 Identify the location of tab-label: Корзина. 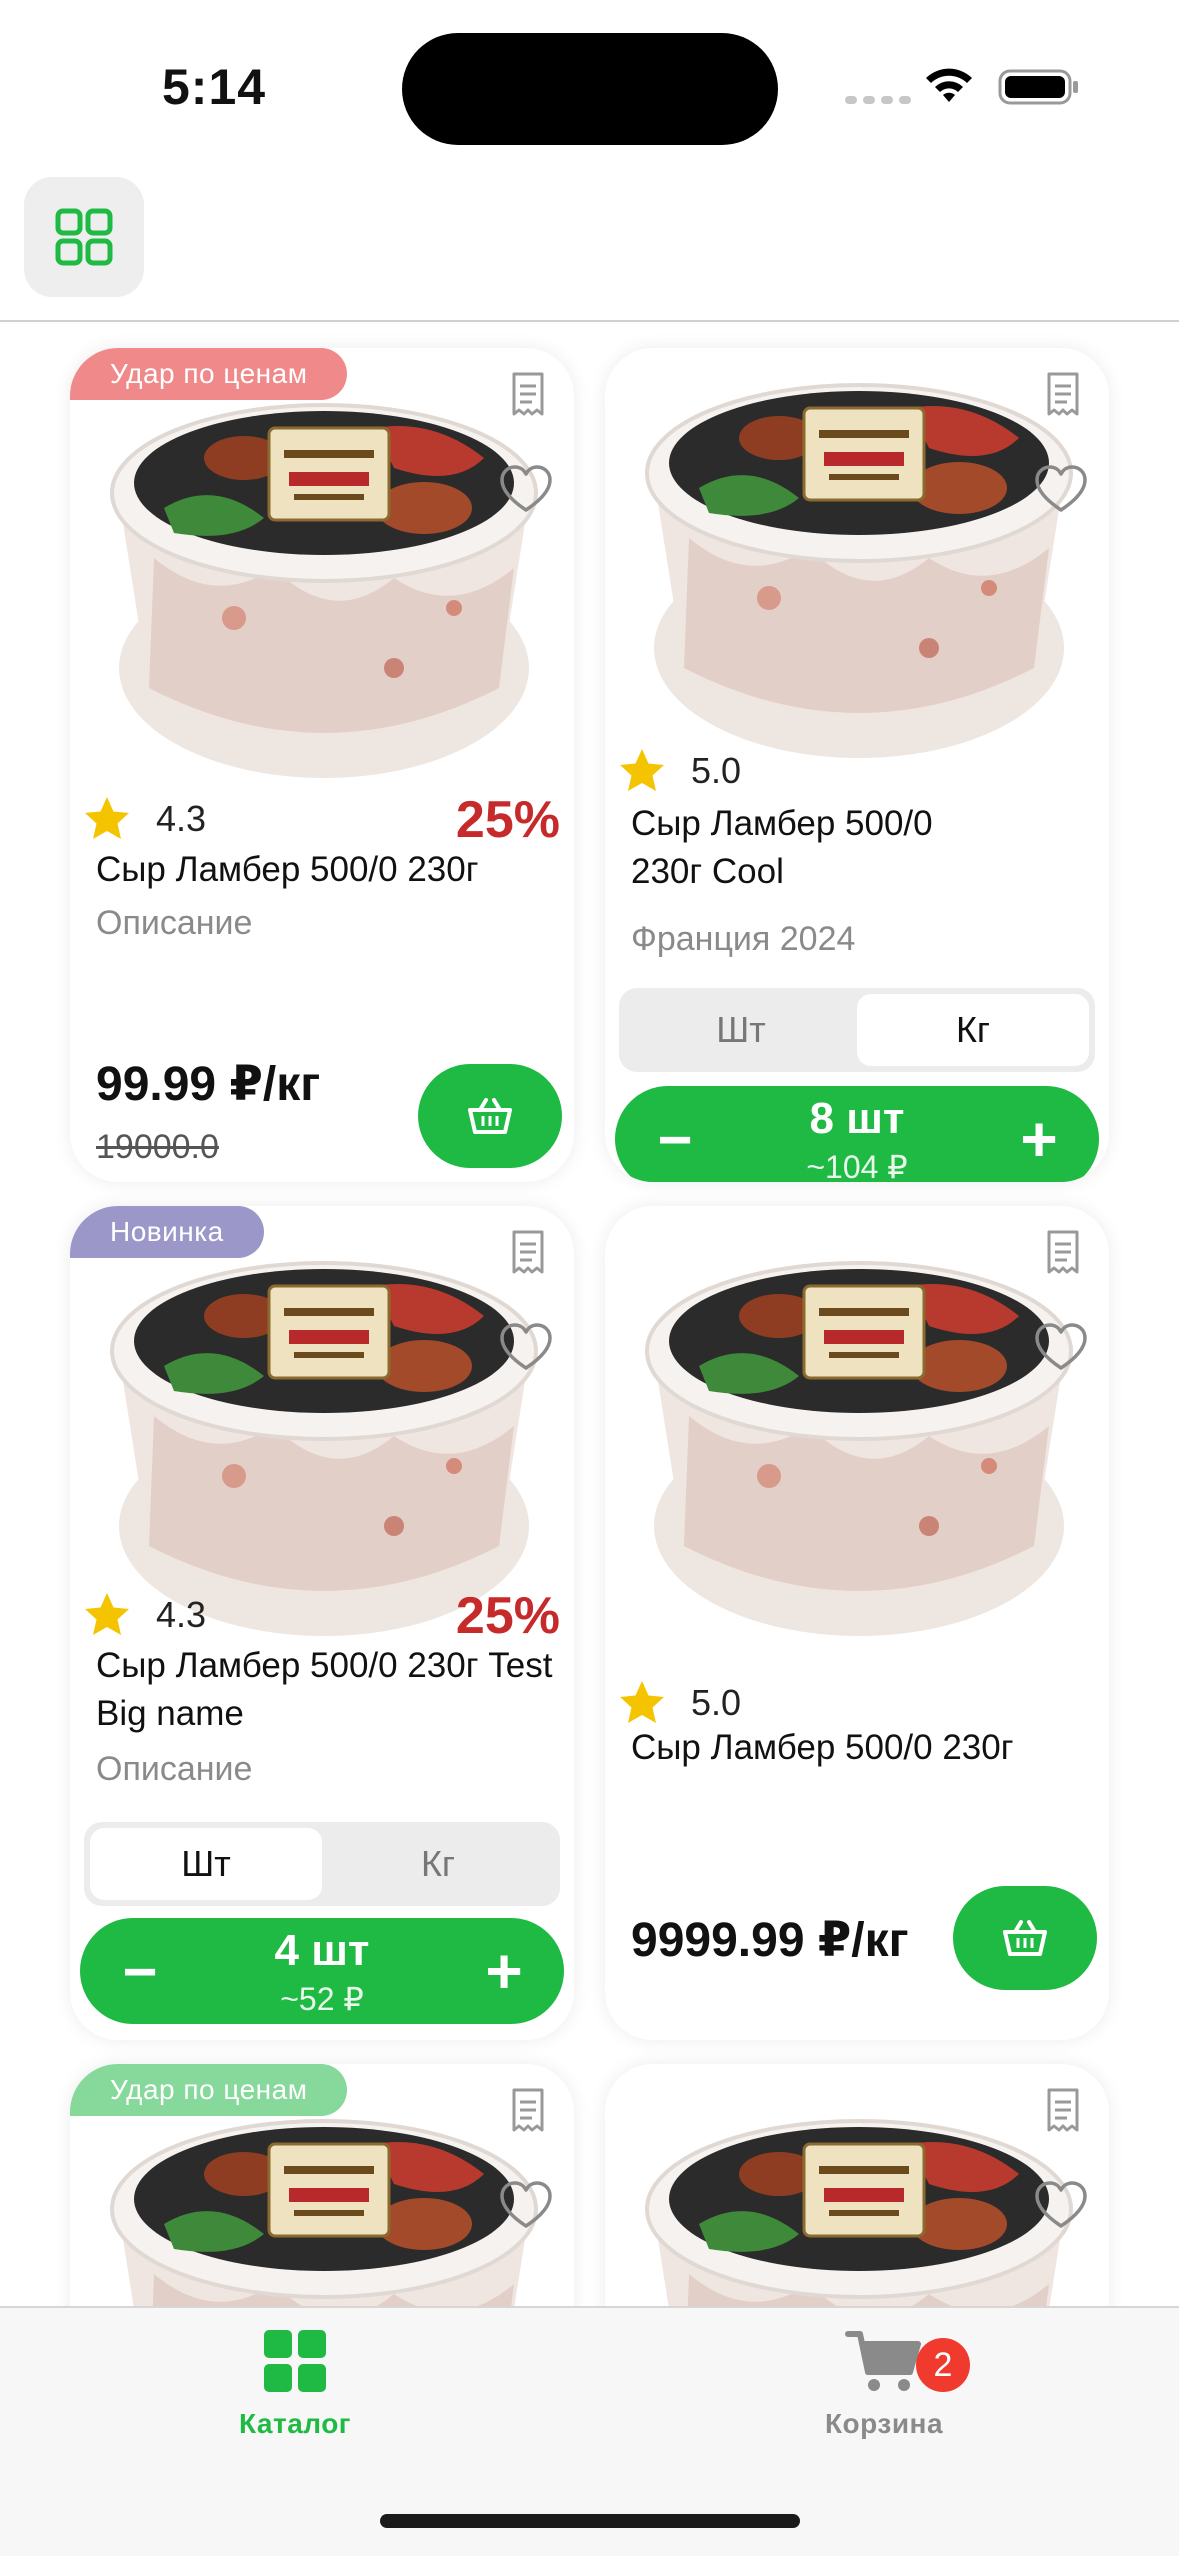
(884, 2423).